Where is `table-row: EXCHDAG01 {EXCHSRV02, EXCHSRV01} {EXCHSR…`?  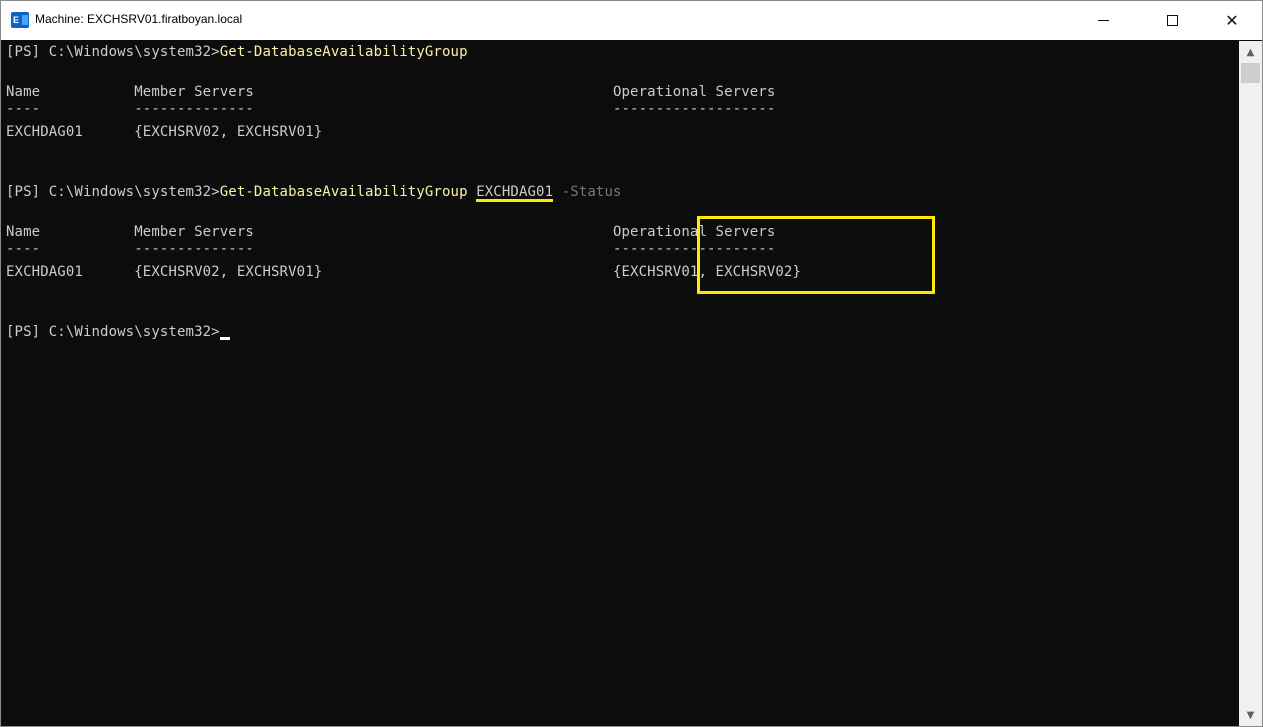
table-row: EXCHDAG01 {EXCHSRV02, EXCHSRV01} {EXCHSR… is located at coordinates (404, 272).